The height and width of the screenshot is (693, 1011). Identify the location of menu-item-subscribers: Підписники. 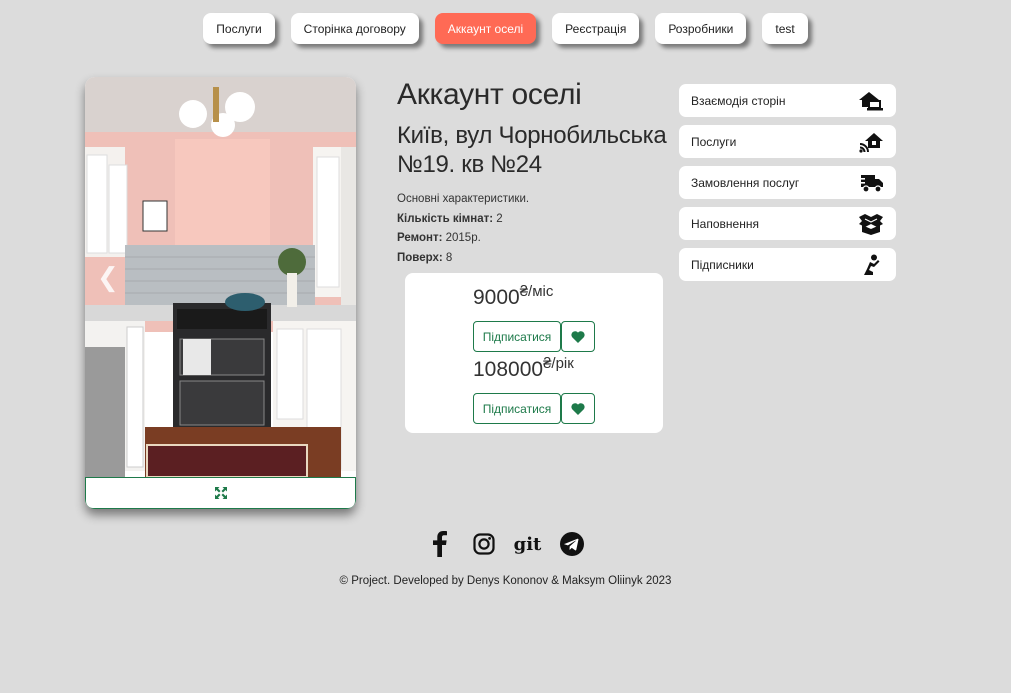
(787, 264).